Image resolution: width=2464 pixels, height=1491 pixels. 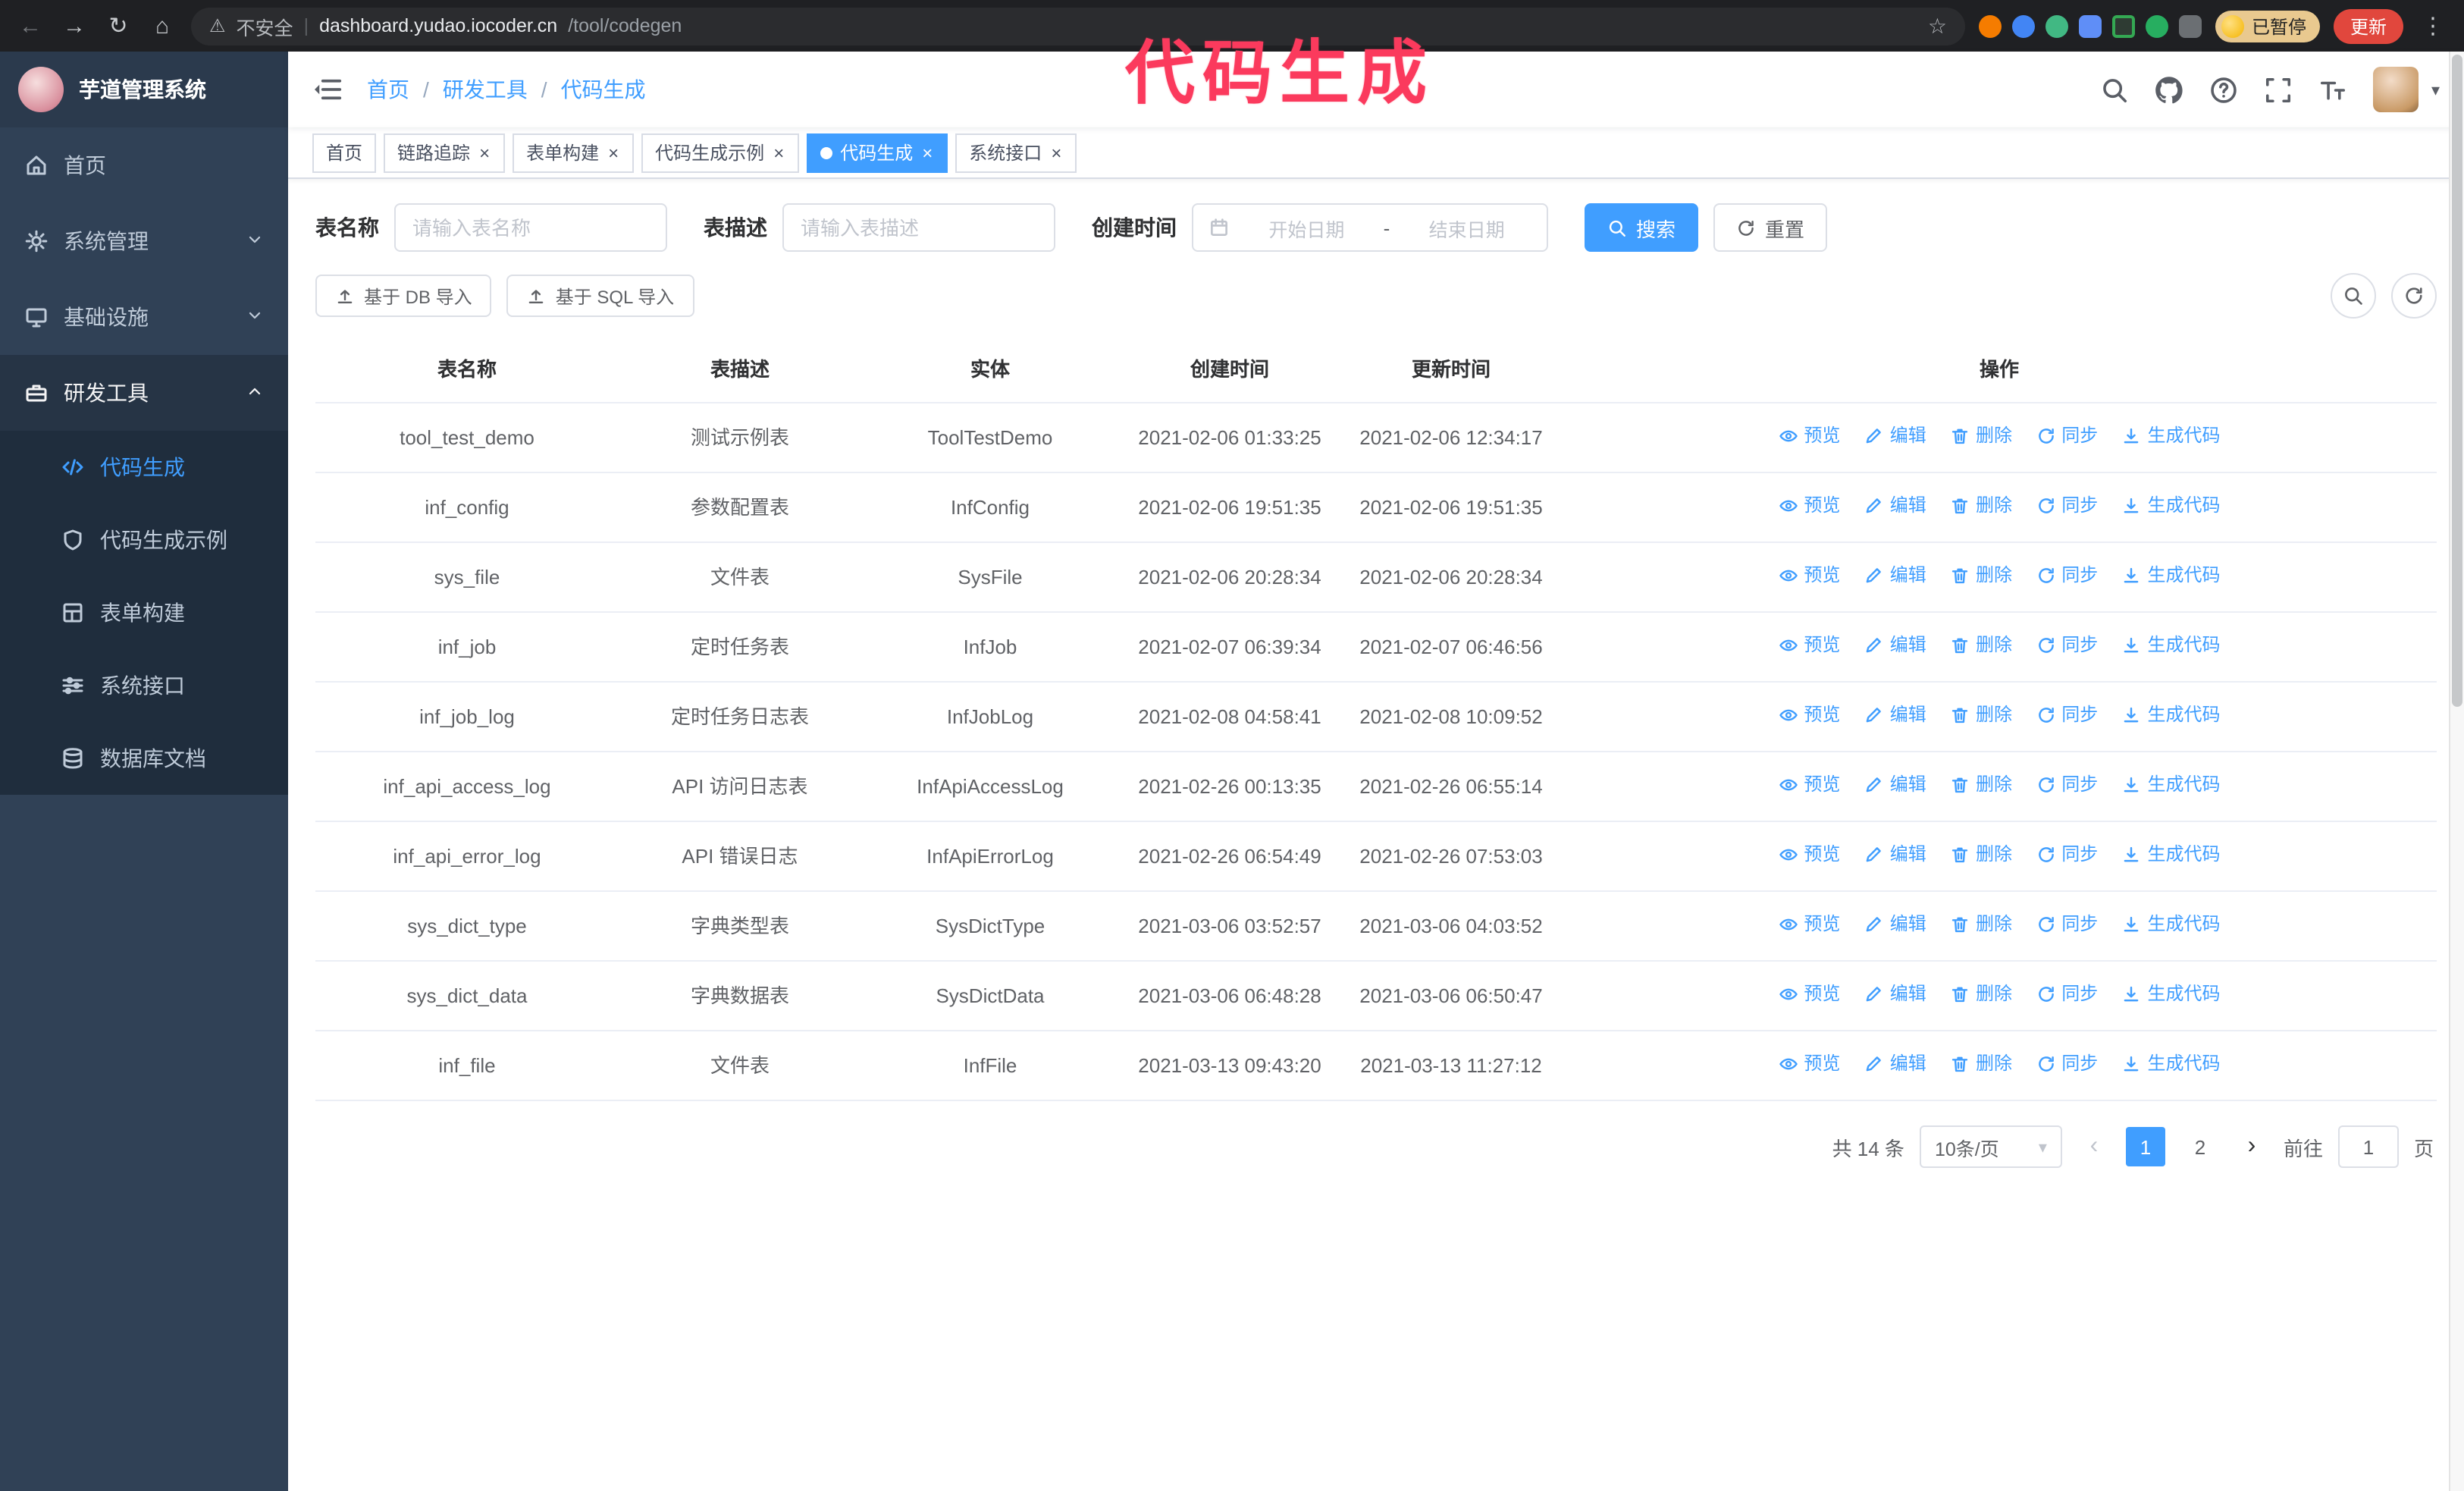 I want to click on fullscreen-icon, so click(x=2279, y=89).